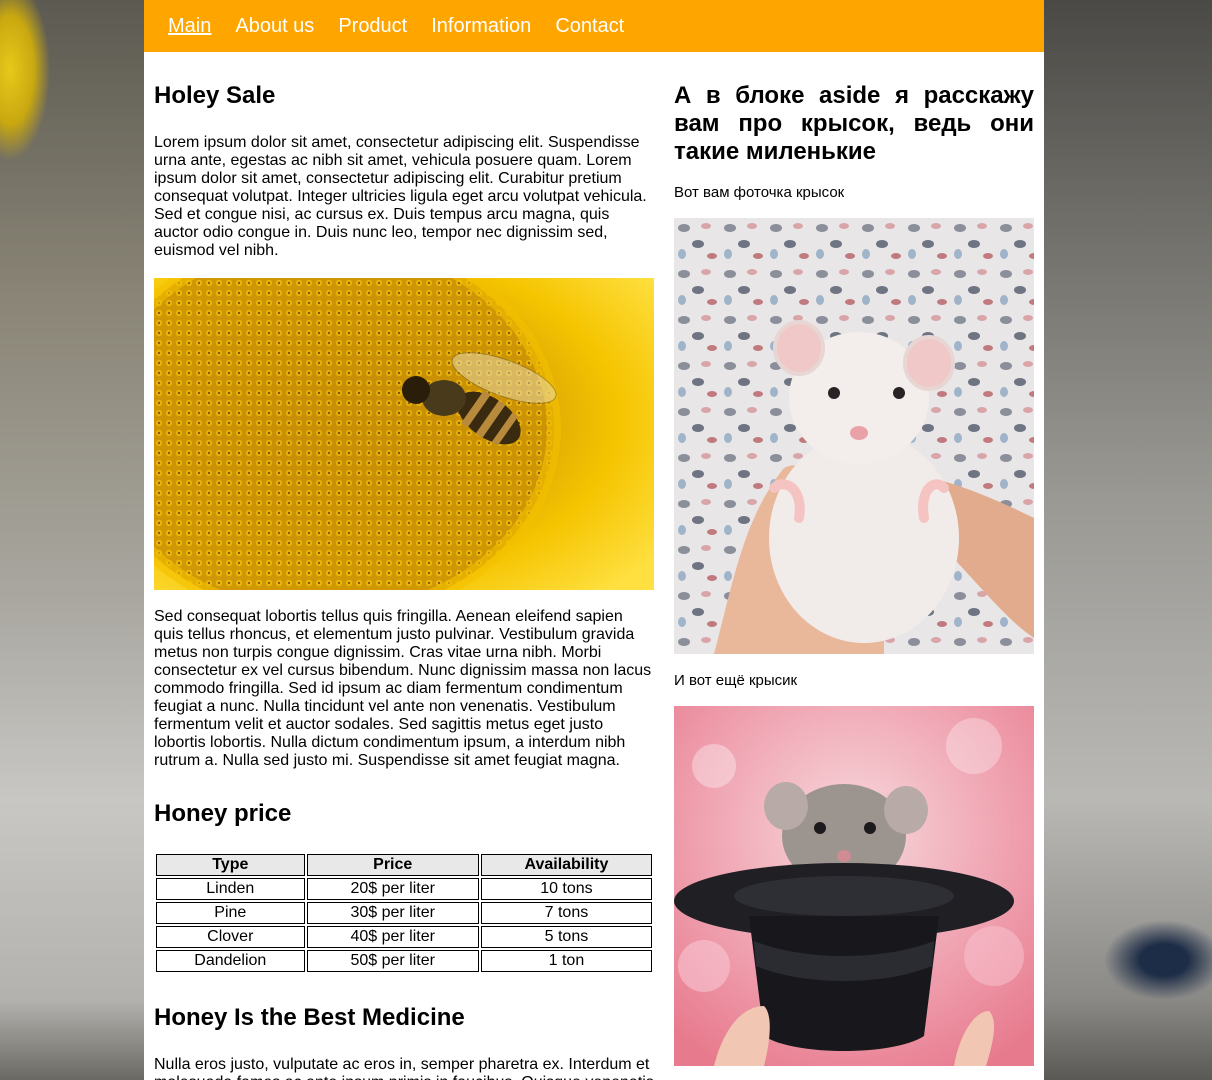 Image resolution: width=1212 pixels, height=1080 pixels. What do you see at coordinates (372, 26) in the screenshot?
I see `nav-link-product: Product` at bounding box center [372, 26].